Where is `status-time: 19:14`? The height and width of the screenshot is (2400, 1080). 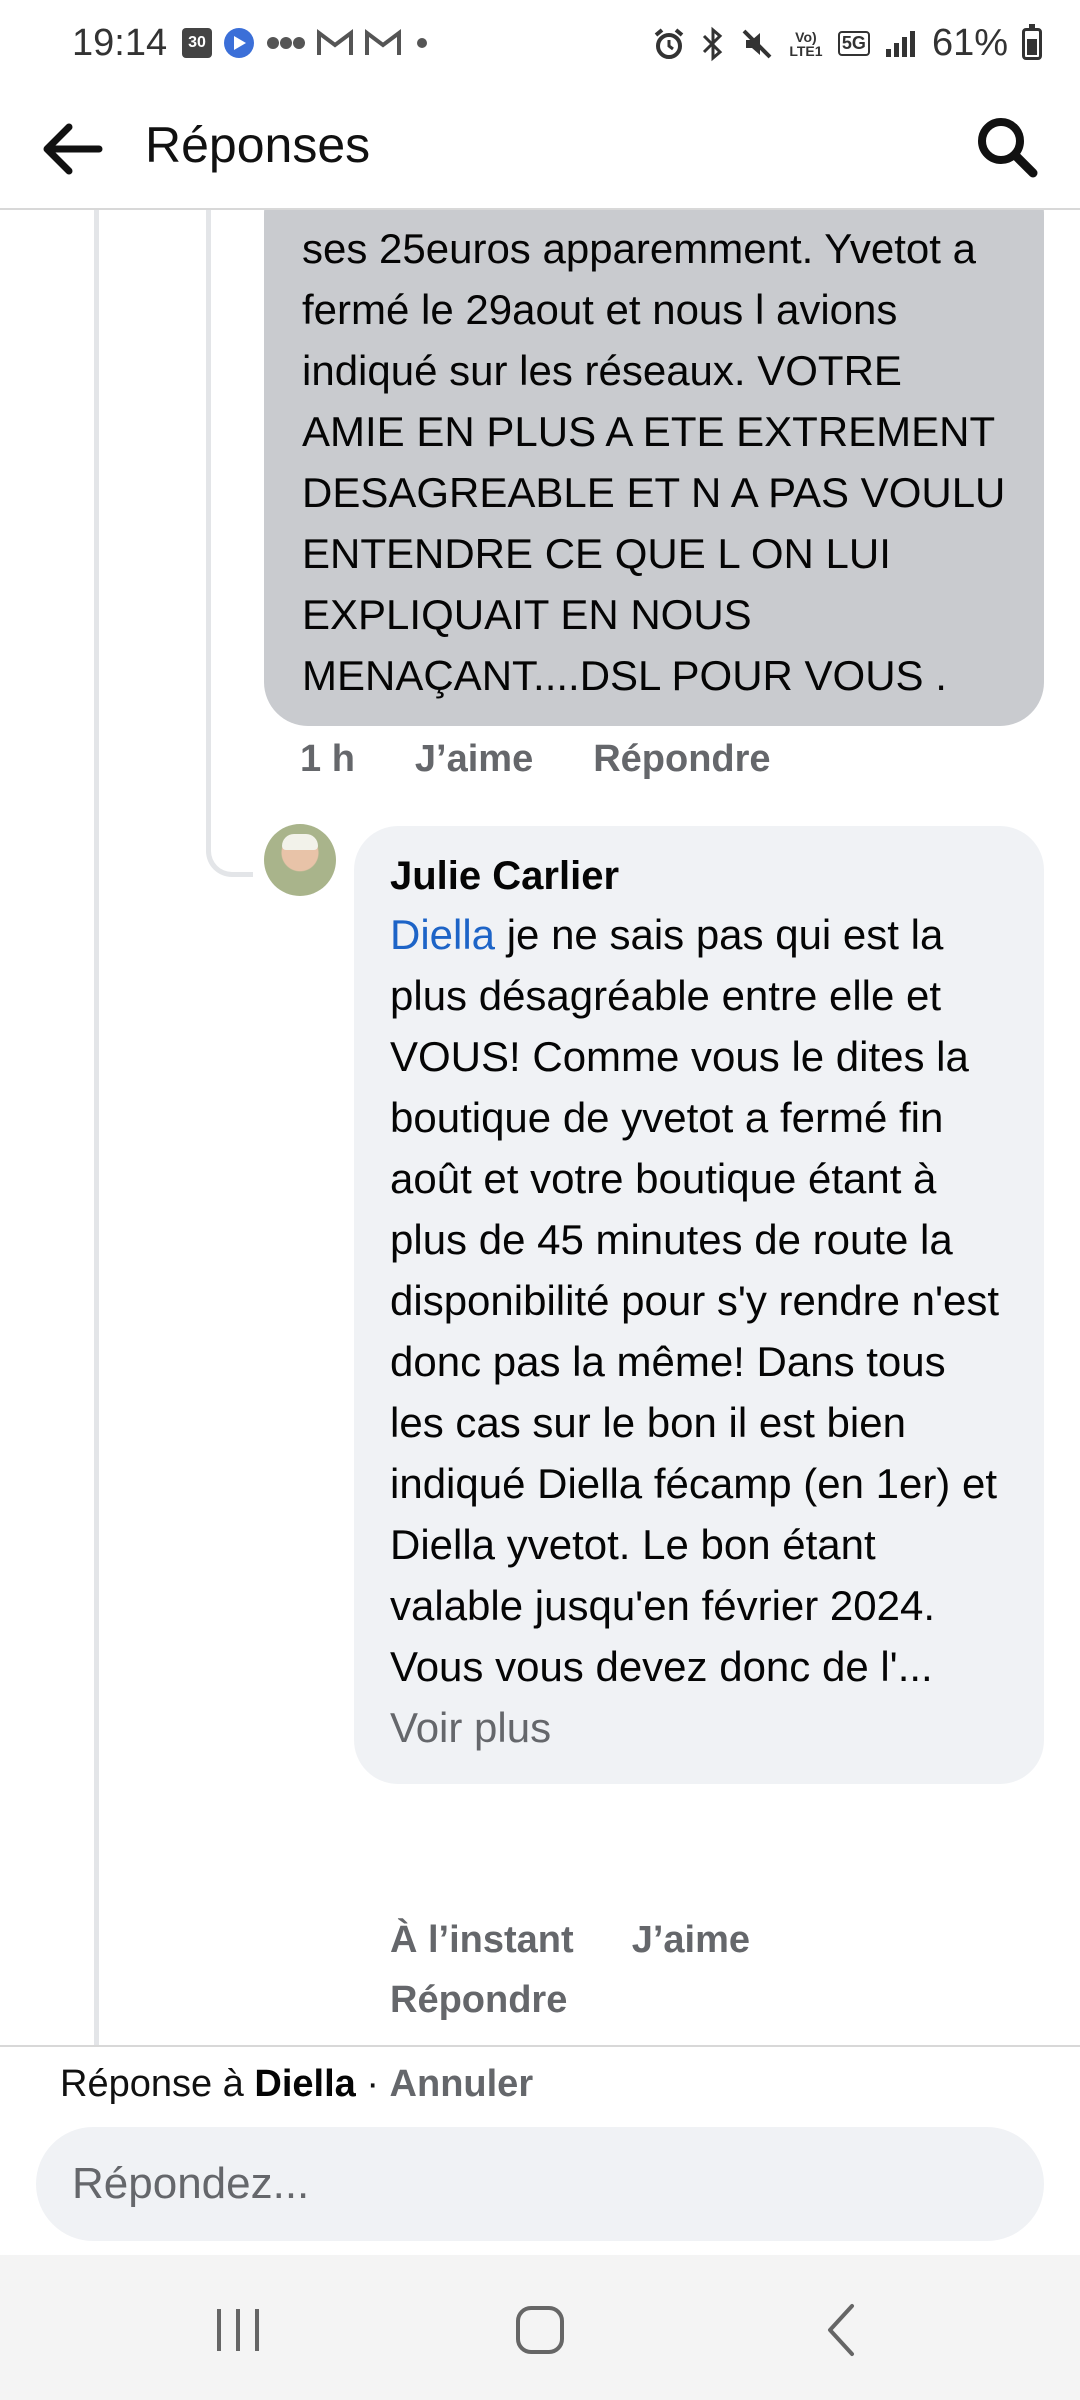
status-time: 19:14 is located at coordinates (120, 43).